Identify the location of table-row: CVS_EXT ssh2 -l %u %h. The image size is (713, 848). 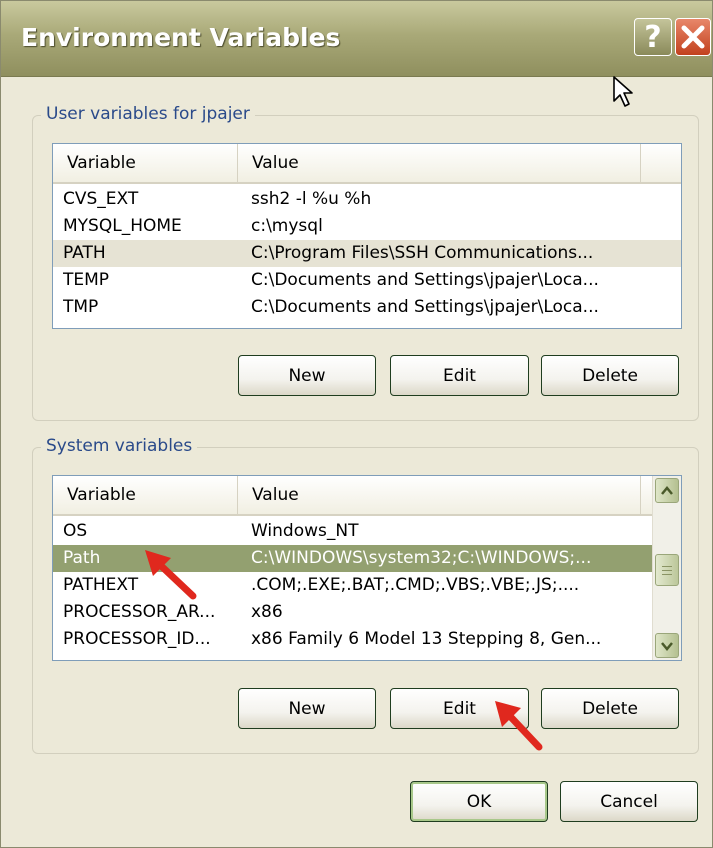
(367, 199).